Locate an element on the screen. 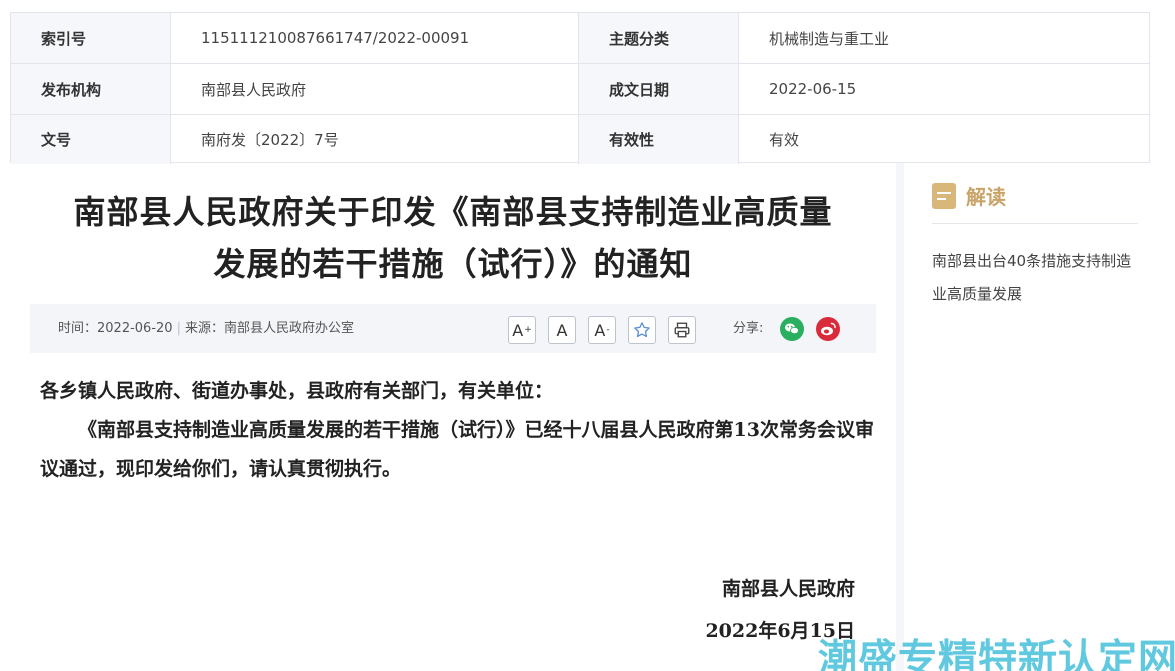 This screenshot has height=671, width=1175. document-icon is located at coordinates (944, 196).